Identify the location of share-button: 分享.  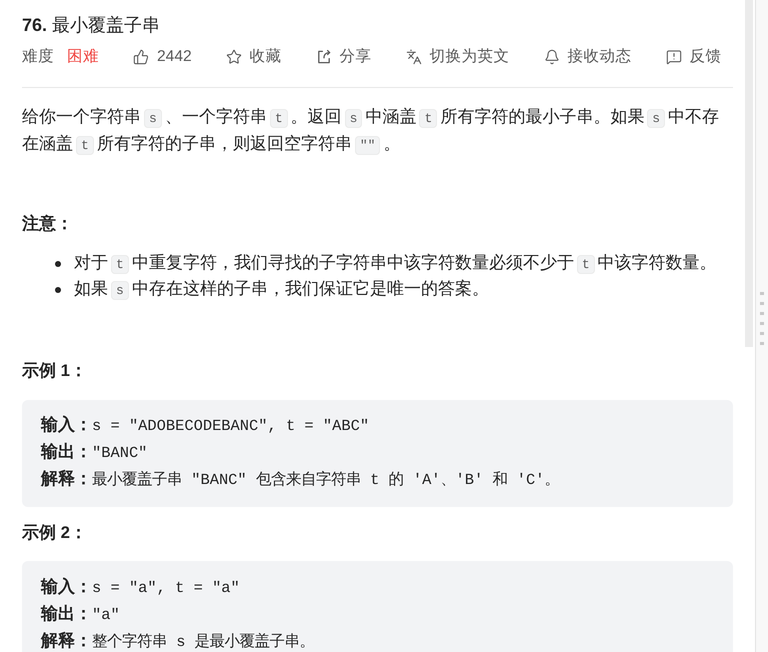
(344, 57).